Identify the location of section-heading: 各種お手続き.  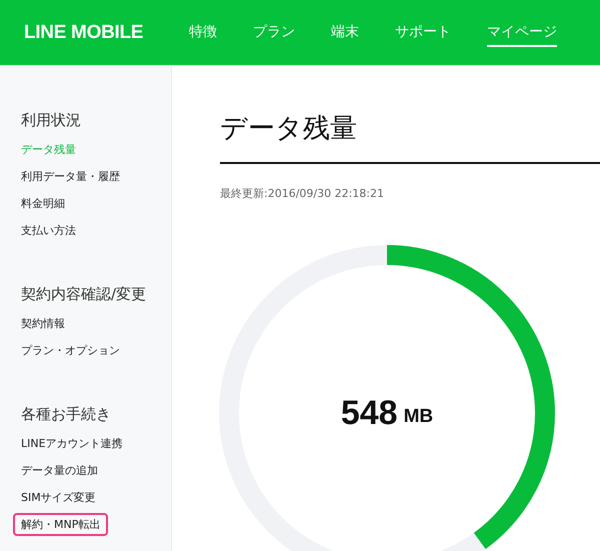
(66, 414).